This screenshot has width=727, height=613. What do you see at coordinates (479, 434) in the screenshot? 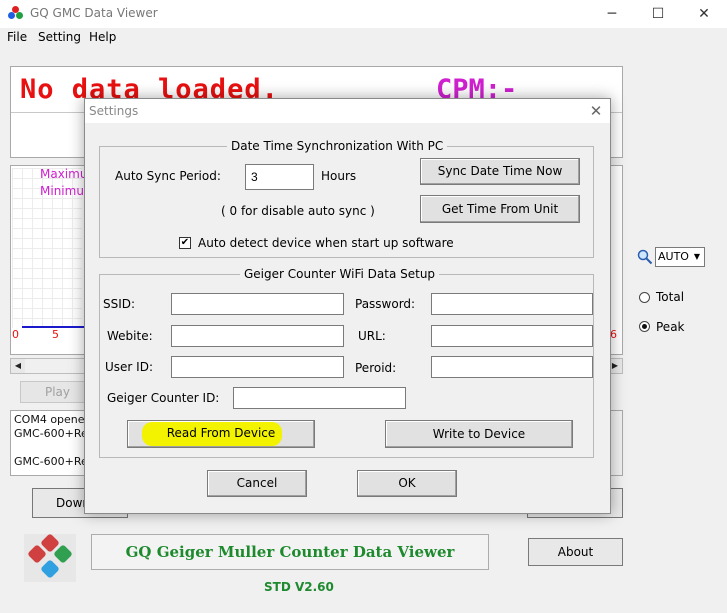
I see `write-to-device-button: Write to Device` at bounding box center [479, 434].